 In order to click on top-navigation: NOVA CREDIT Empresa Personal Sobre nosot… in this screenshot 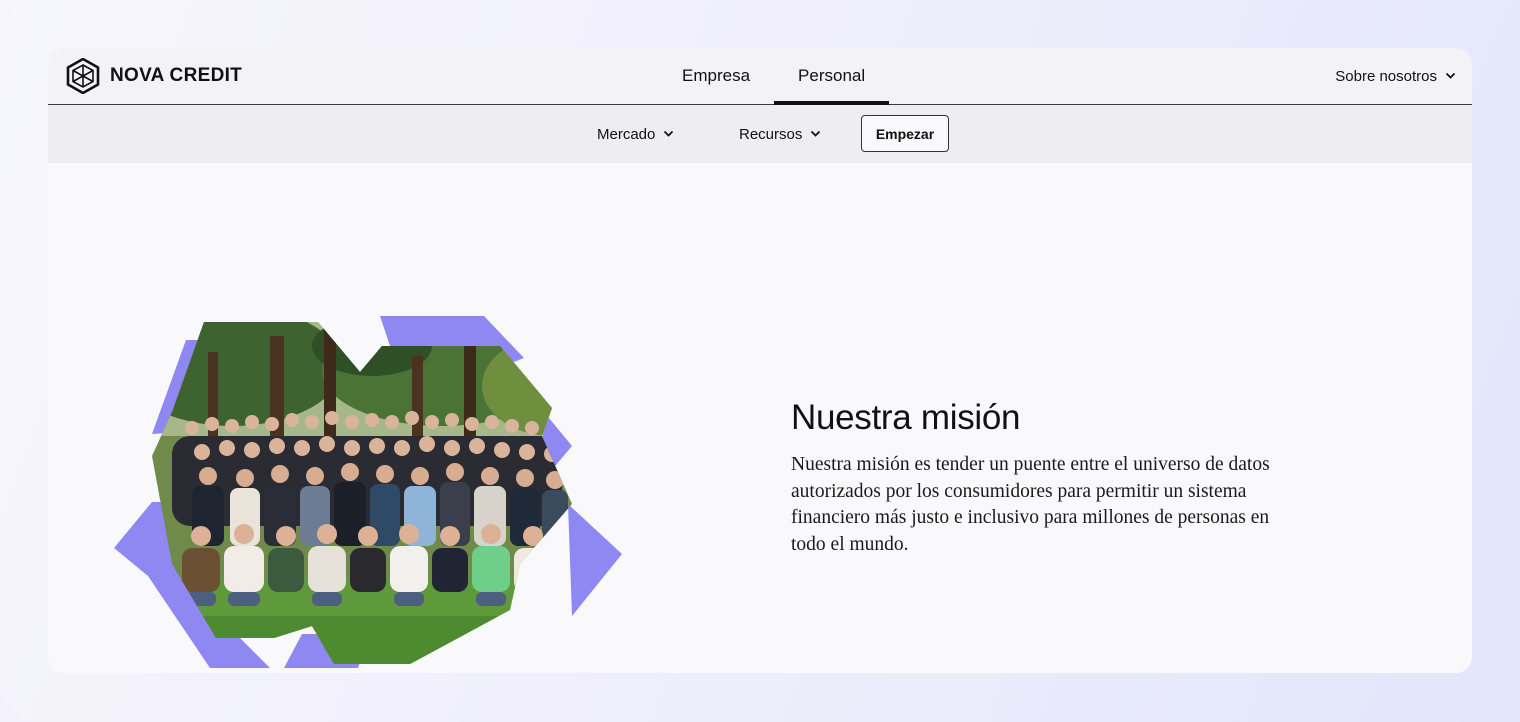, I will do `click(760, 76)`.